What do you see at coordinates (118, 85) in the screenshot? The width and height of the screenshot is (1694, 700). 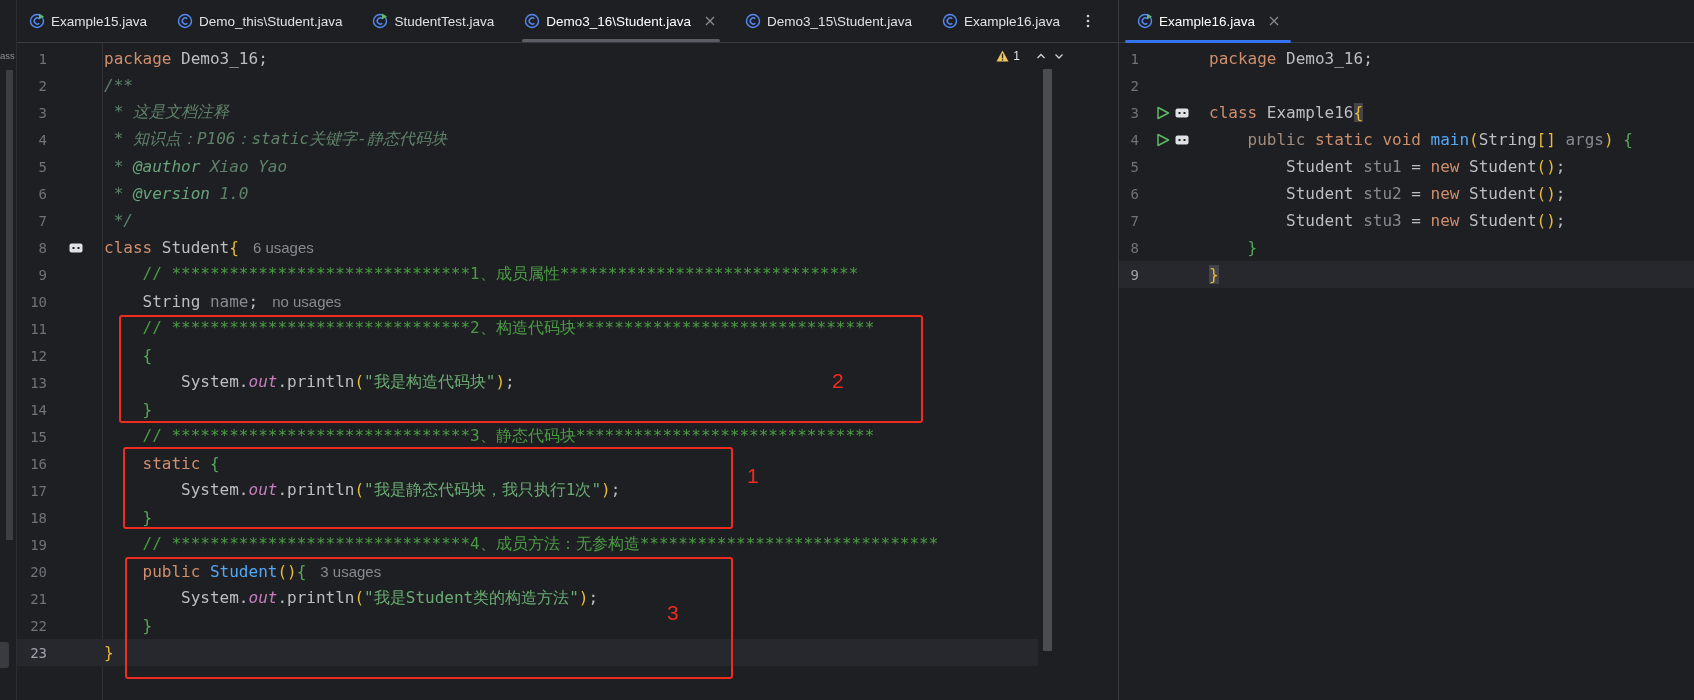 I see `code-line: /**` at bounding box center [118, 85].